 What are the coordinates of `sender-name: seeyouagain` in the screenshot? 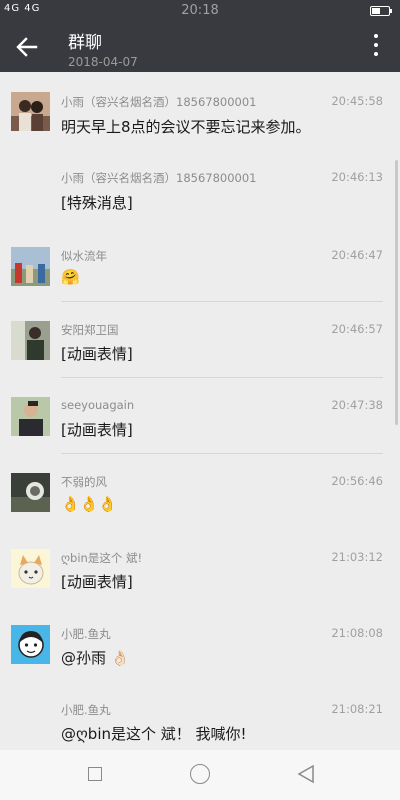 It's located at (98, 405).